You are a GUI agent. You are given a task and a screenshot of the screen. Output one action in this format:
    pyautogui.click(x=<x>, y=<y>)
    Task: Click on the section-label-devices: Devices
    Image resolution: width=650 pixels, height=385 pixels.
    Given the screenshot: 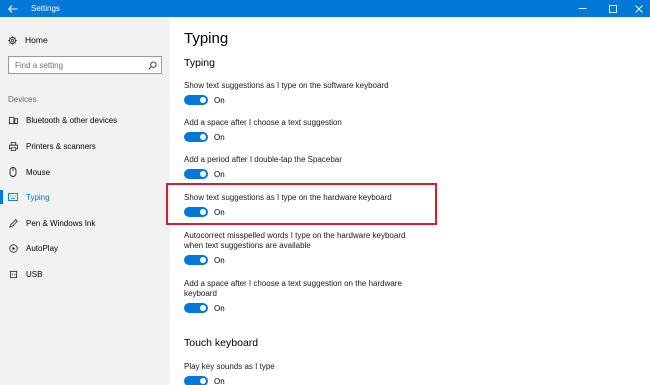 What is the action you would take?
    pyautogui.click(x=22, y=99)
    